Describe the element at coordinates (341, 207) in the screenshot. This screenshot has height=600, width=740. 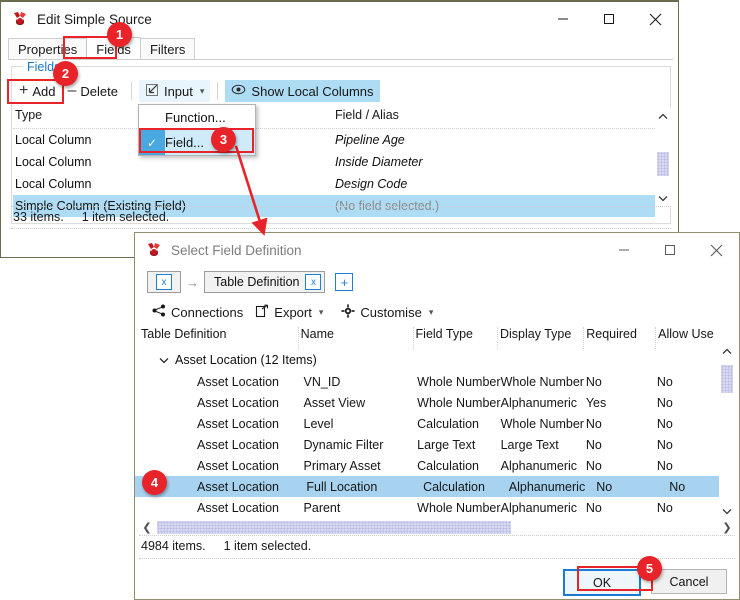
I see `status-divider-top` at that location.